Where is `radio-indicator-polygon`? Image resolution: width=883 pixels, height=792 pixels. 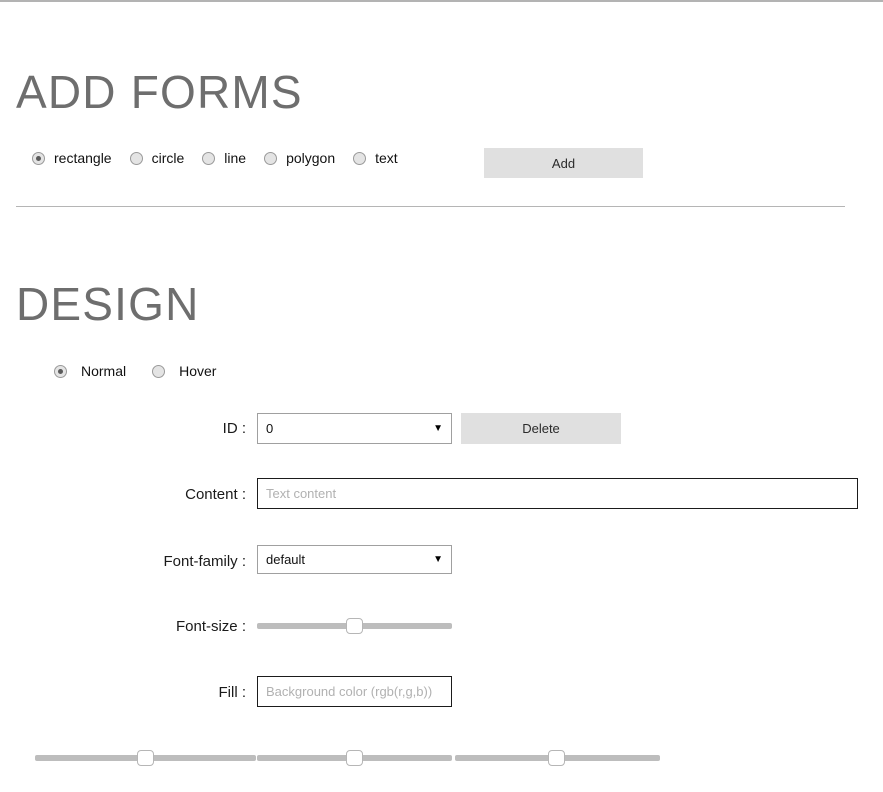 radio-indicator-polygon is located at coordinates (271, 158).